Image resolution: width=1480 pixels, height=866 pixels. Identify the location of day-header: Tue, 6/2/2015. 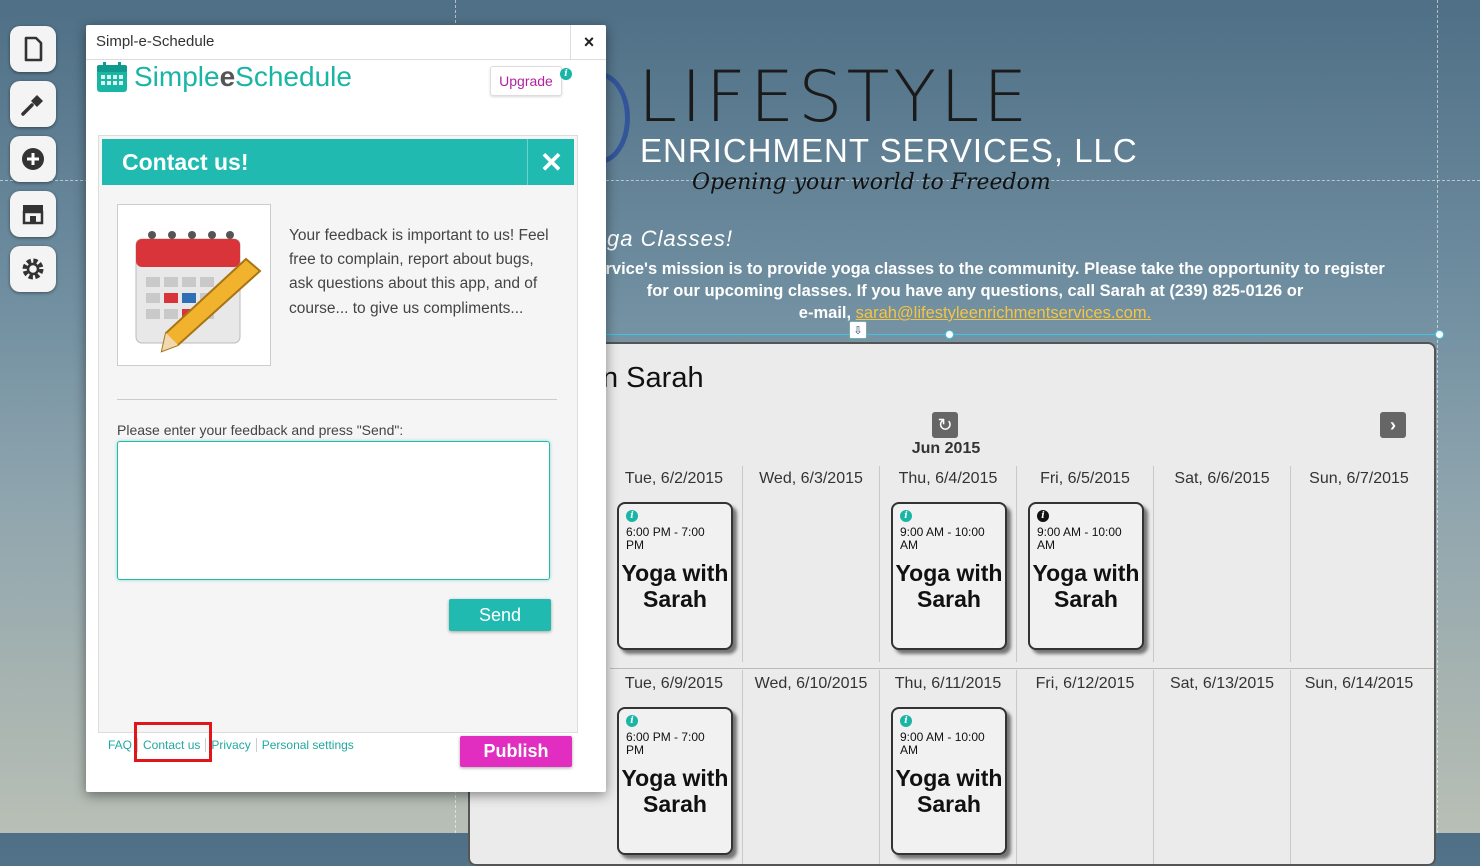
(674, 478).